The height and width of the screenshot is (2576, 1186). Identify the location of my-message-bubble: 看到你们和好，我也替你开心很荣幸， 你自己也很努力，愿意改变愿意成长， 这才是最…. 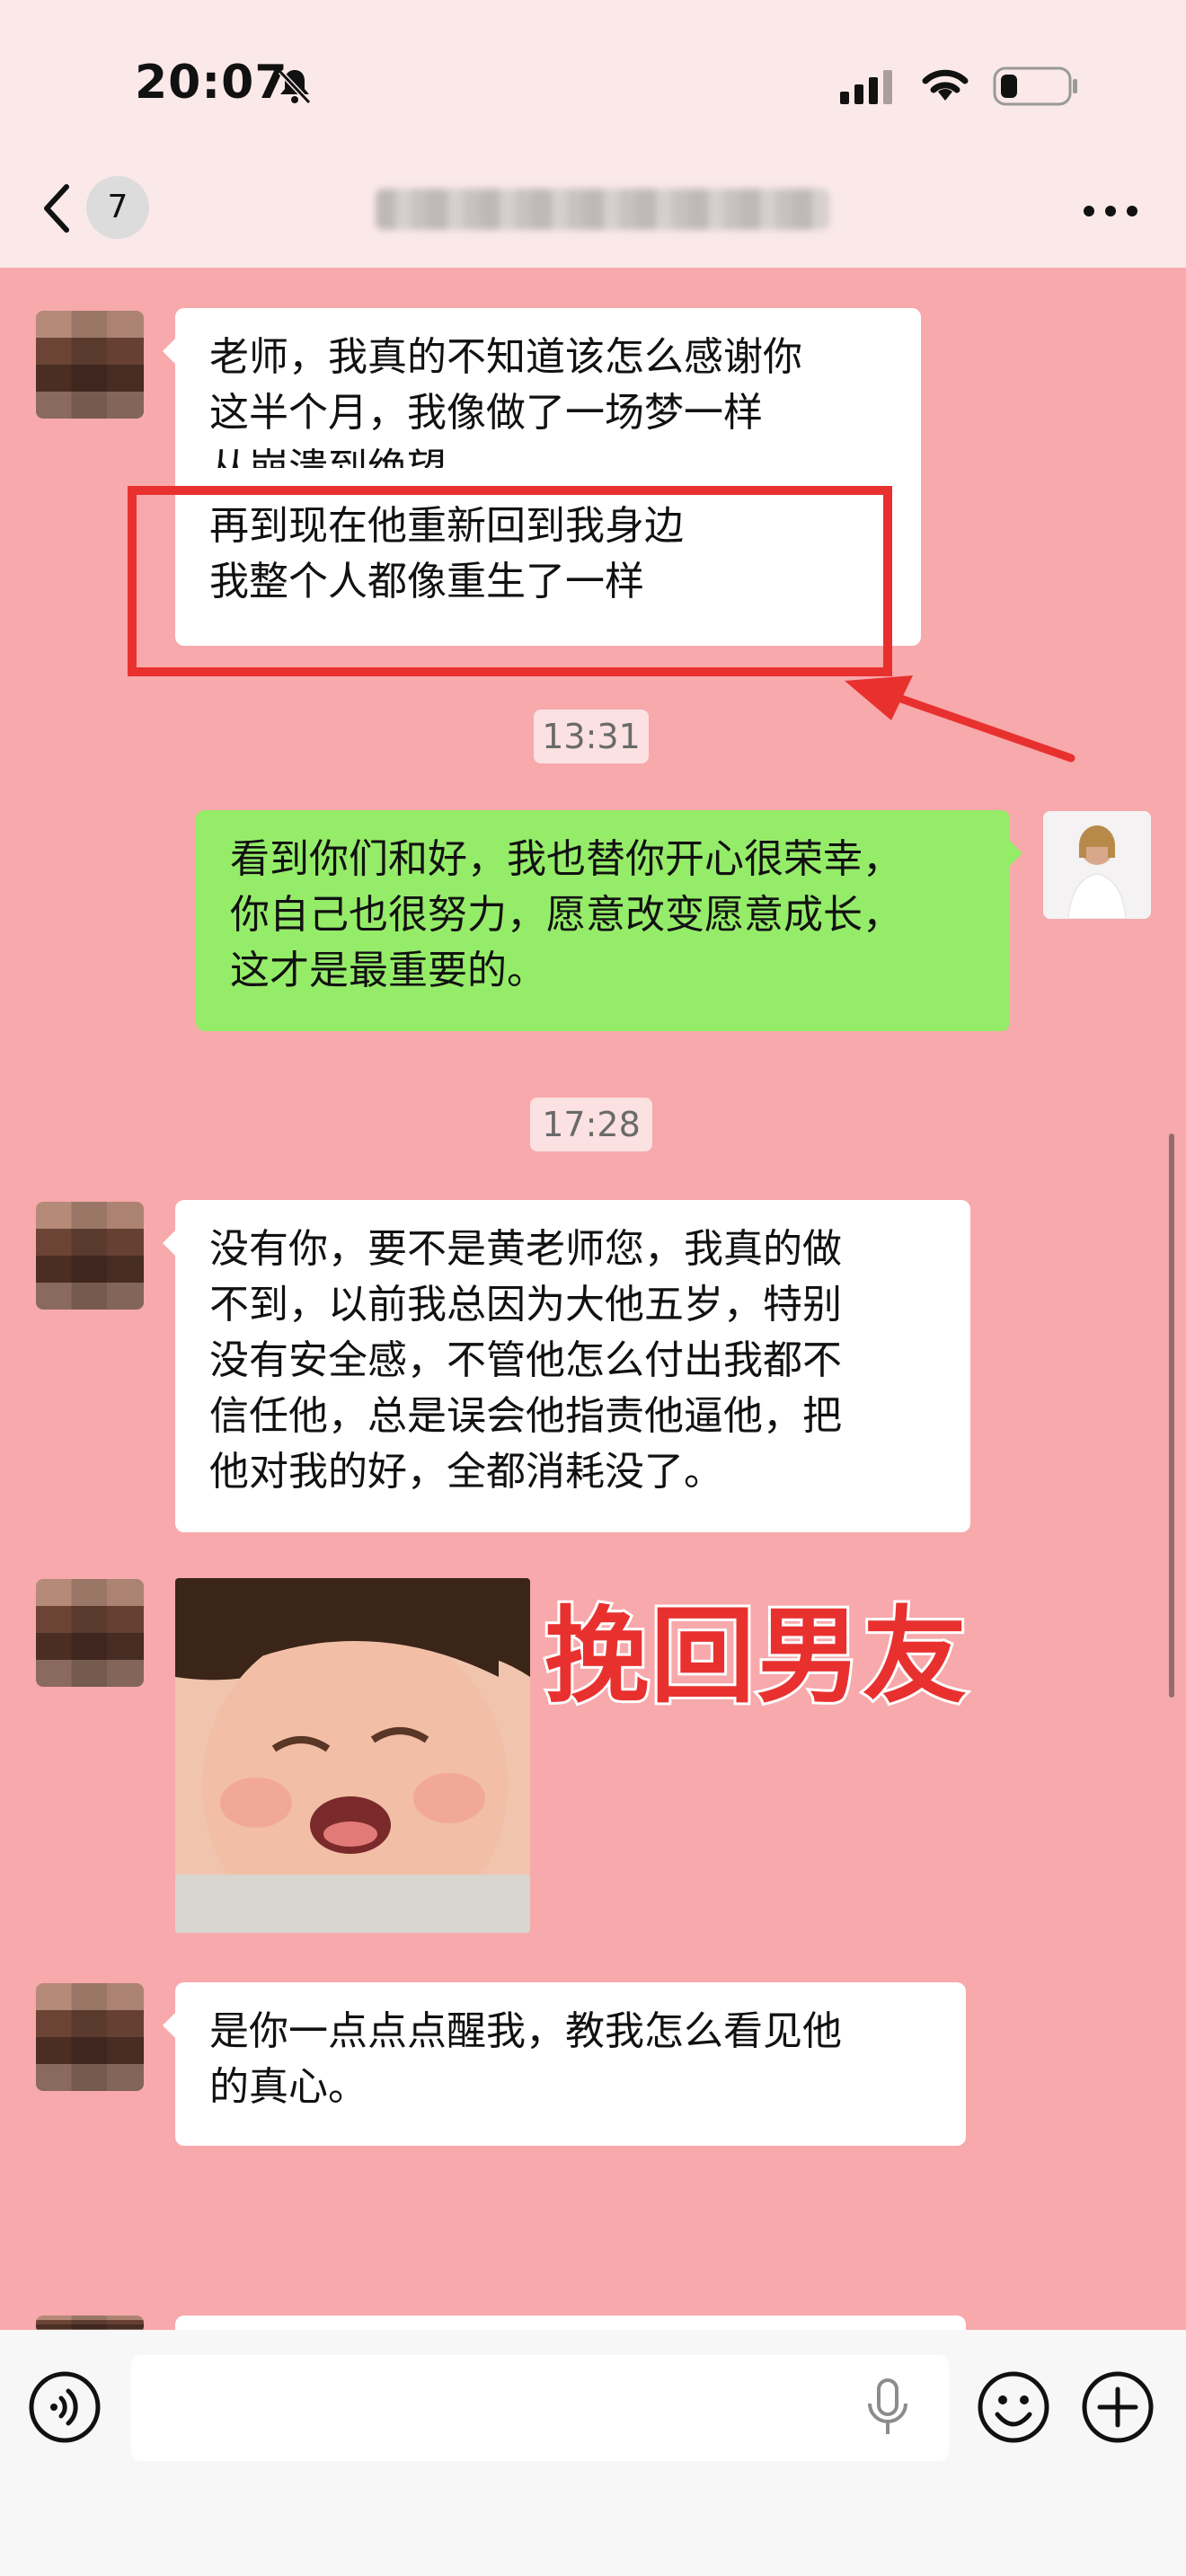
(609, 920).